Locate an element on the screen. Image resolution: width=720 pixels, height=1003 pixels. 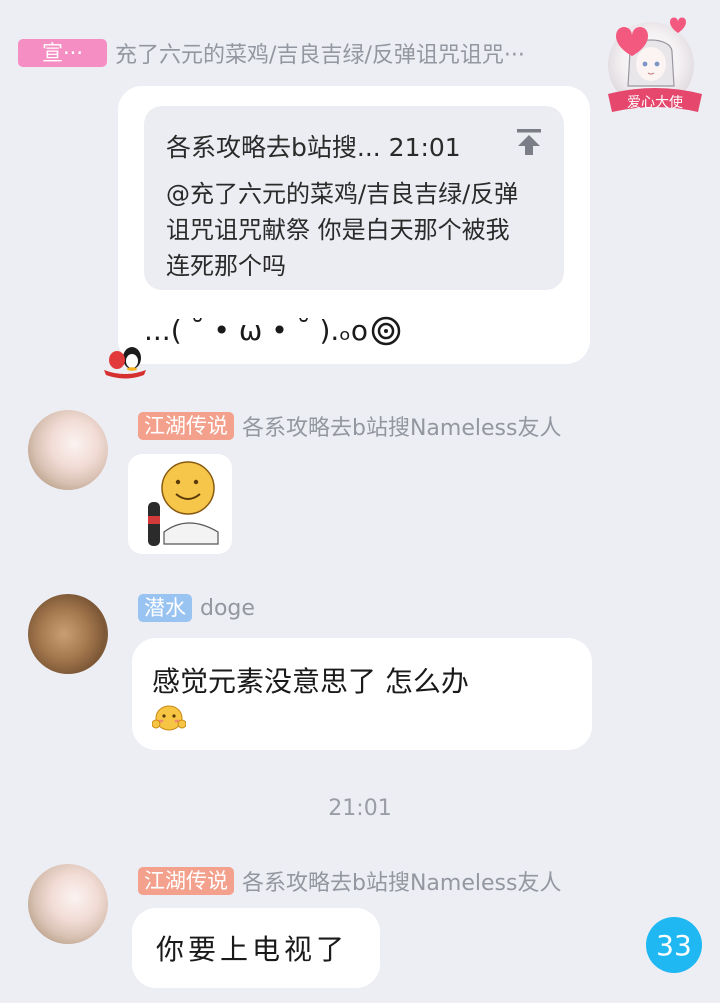
sender-name: 充了六元的菜鸡/吉良吉绿/反弹诅咒诅咒··· is located at coordinates (320, 53).